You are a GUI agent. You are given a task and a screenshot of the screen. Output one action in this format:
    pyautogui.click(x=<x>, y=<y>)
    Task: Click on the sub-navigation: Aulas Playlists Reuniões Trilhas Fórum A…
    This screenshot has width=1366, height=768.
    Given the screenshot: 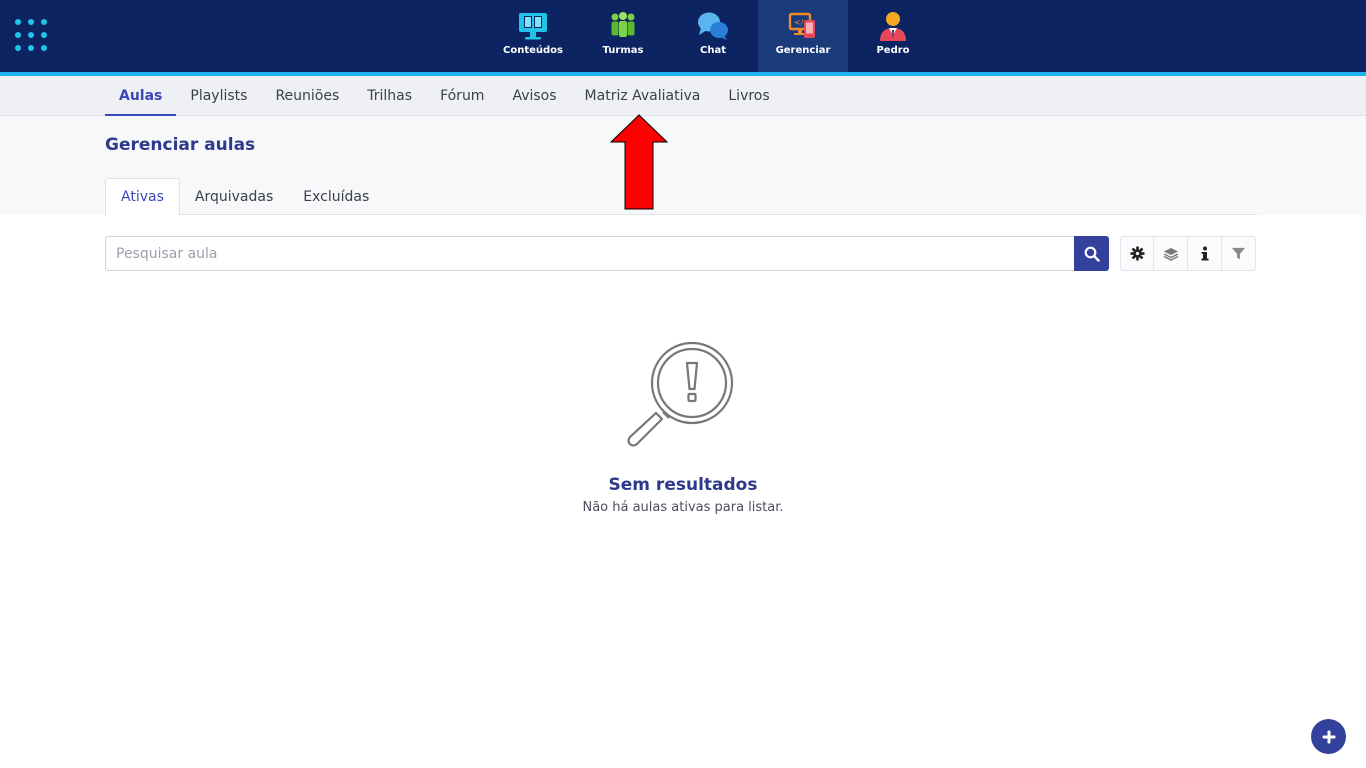 What is the action you would take?
    pyautogui.click(x=683, y=96)
    